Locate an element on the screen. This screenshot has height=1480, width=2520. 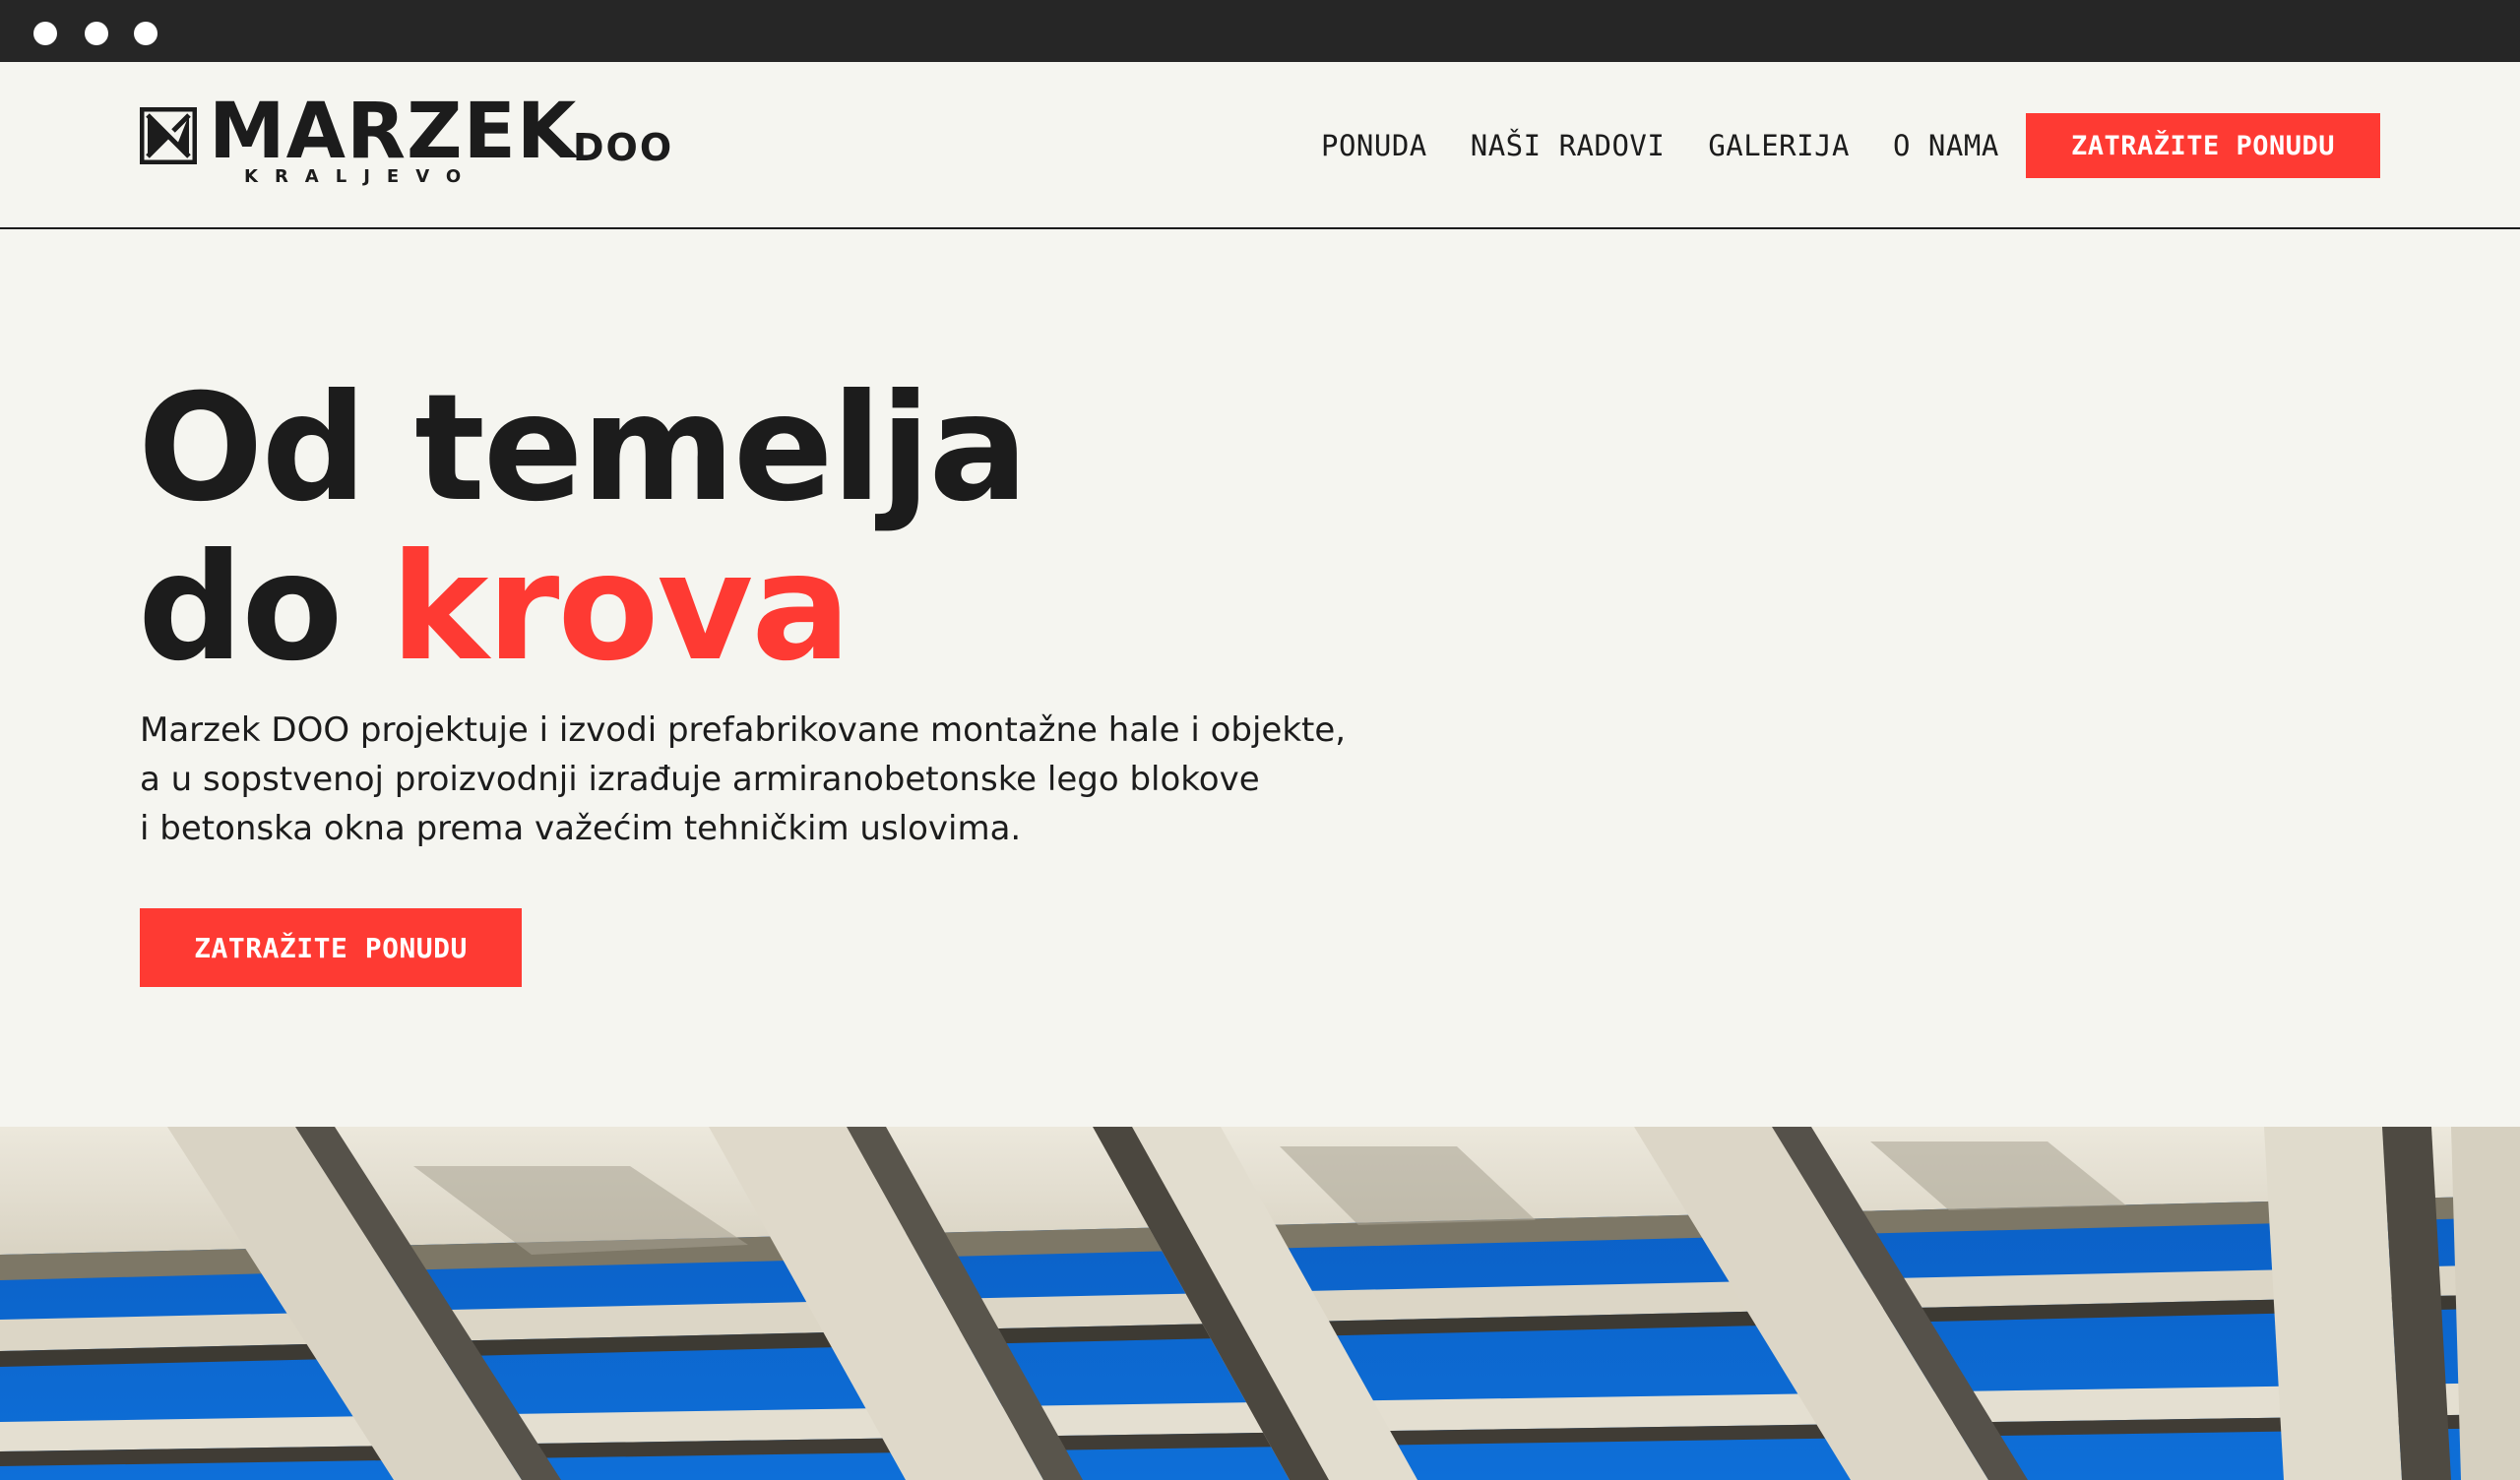
hero-title-accent: krova is located at coordinates (620, 608).